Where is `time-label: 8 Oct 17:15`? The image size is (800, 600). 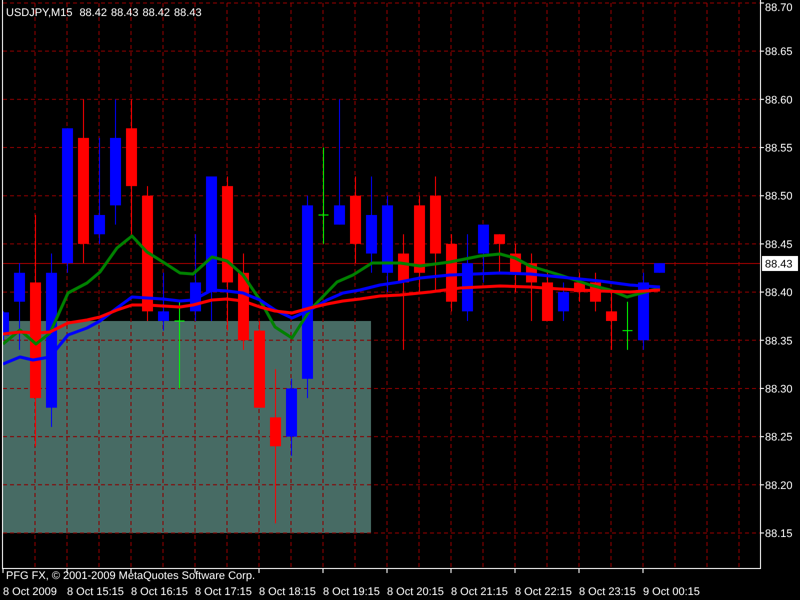 time-label: 8 Oct 17:15 is located at coordinates (223, 592).